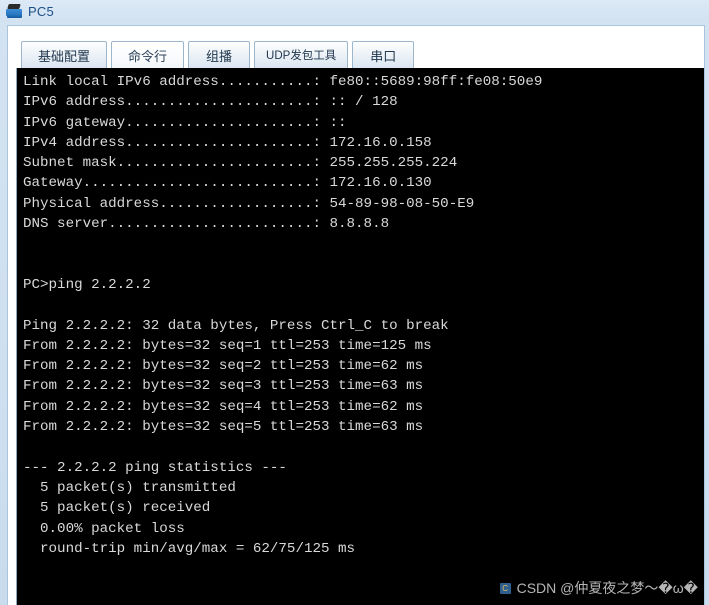 Image resolution: width=709 pixels, height=605 pixels. I want to click on watermark-text: CSDN @仲夏夜之梦～�ω�, so click(607, 588).